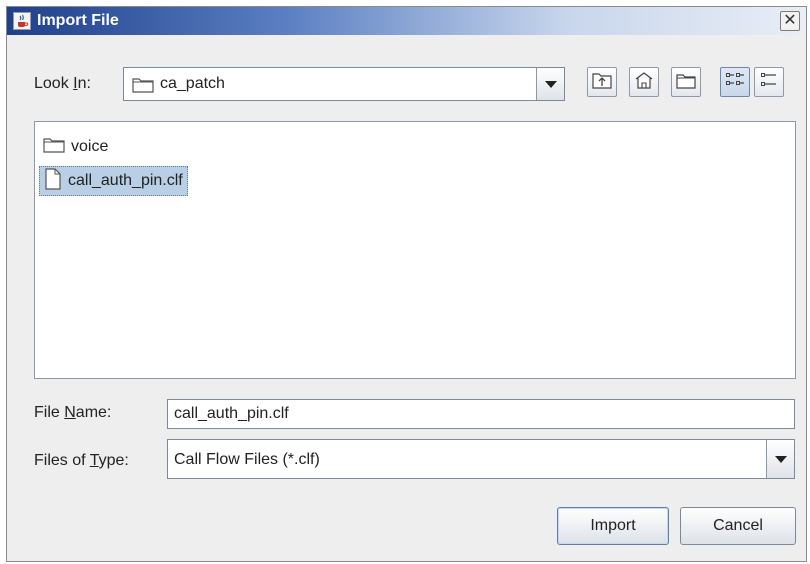 This screenshot has height=564, width=810. I want to click on list-item-file: call_auth_pin.clf, so click(113, 181).